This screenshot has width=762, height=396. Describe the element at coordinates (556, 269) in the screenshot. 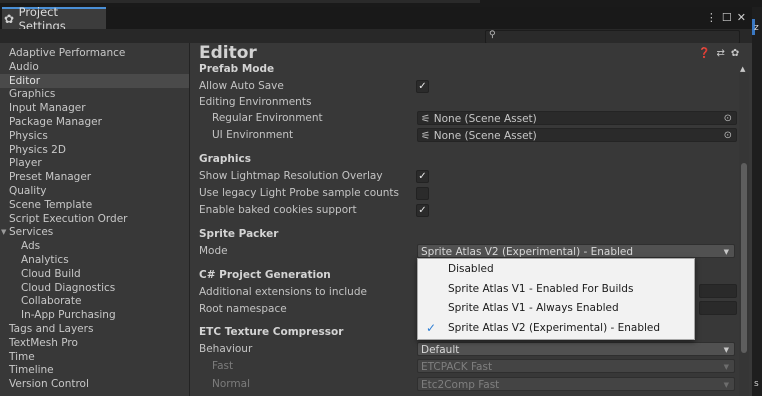

I see `dropdown-option: Disabled` at that location.